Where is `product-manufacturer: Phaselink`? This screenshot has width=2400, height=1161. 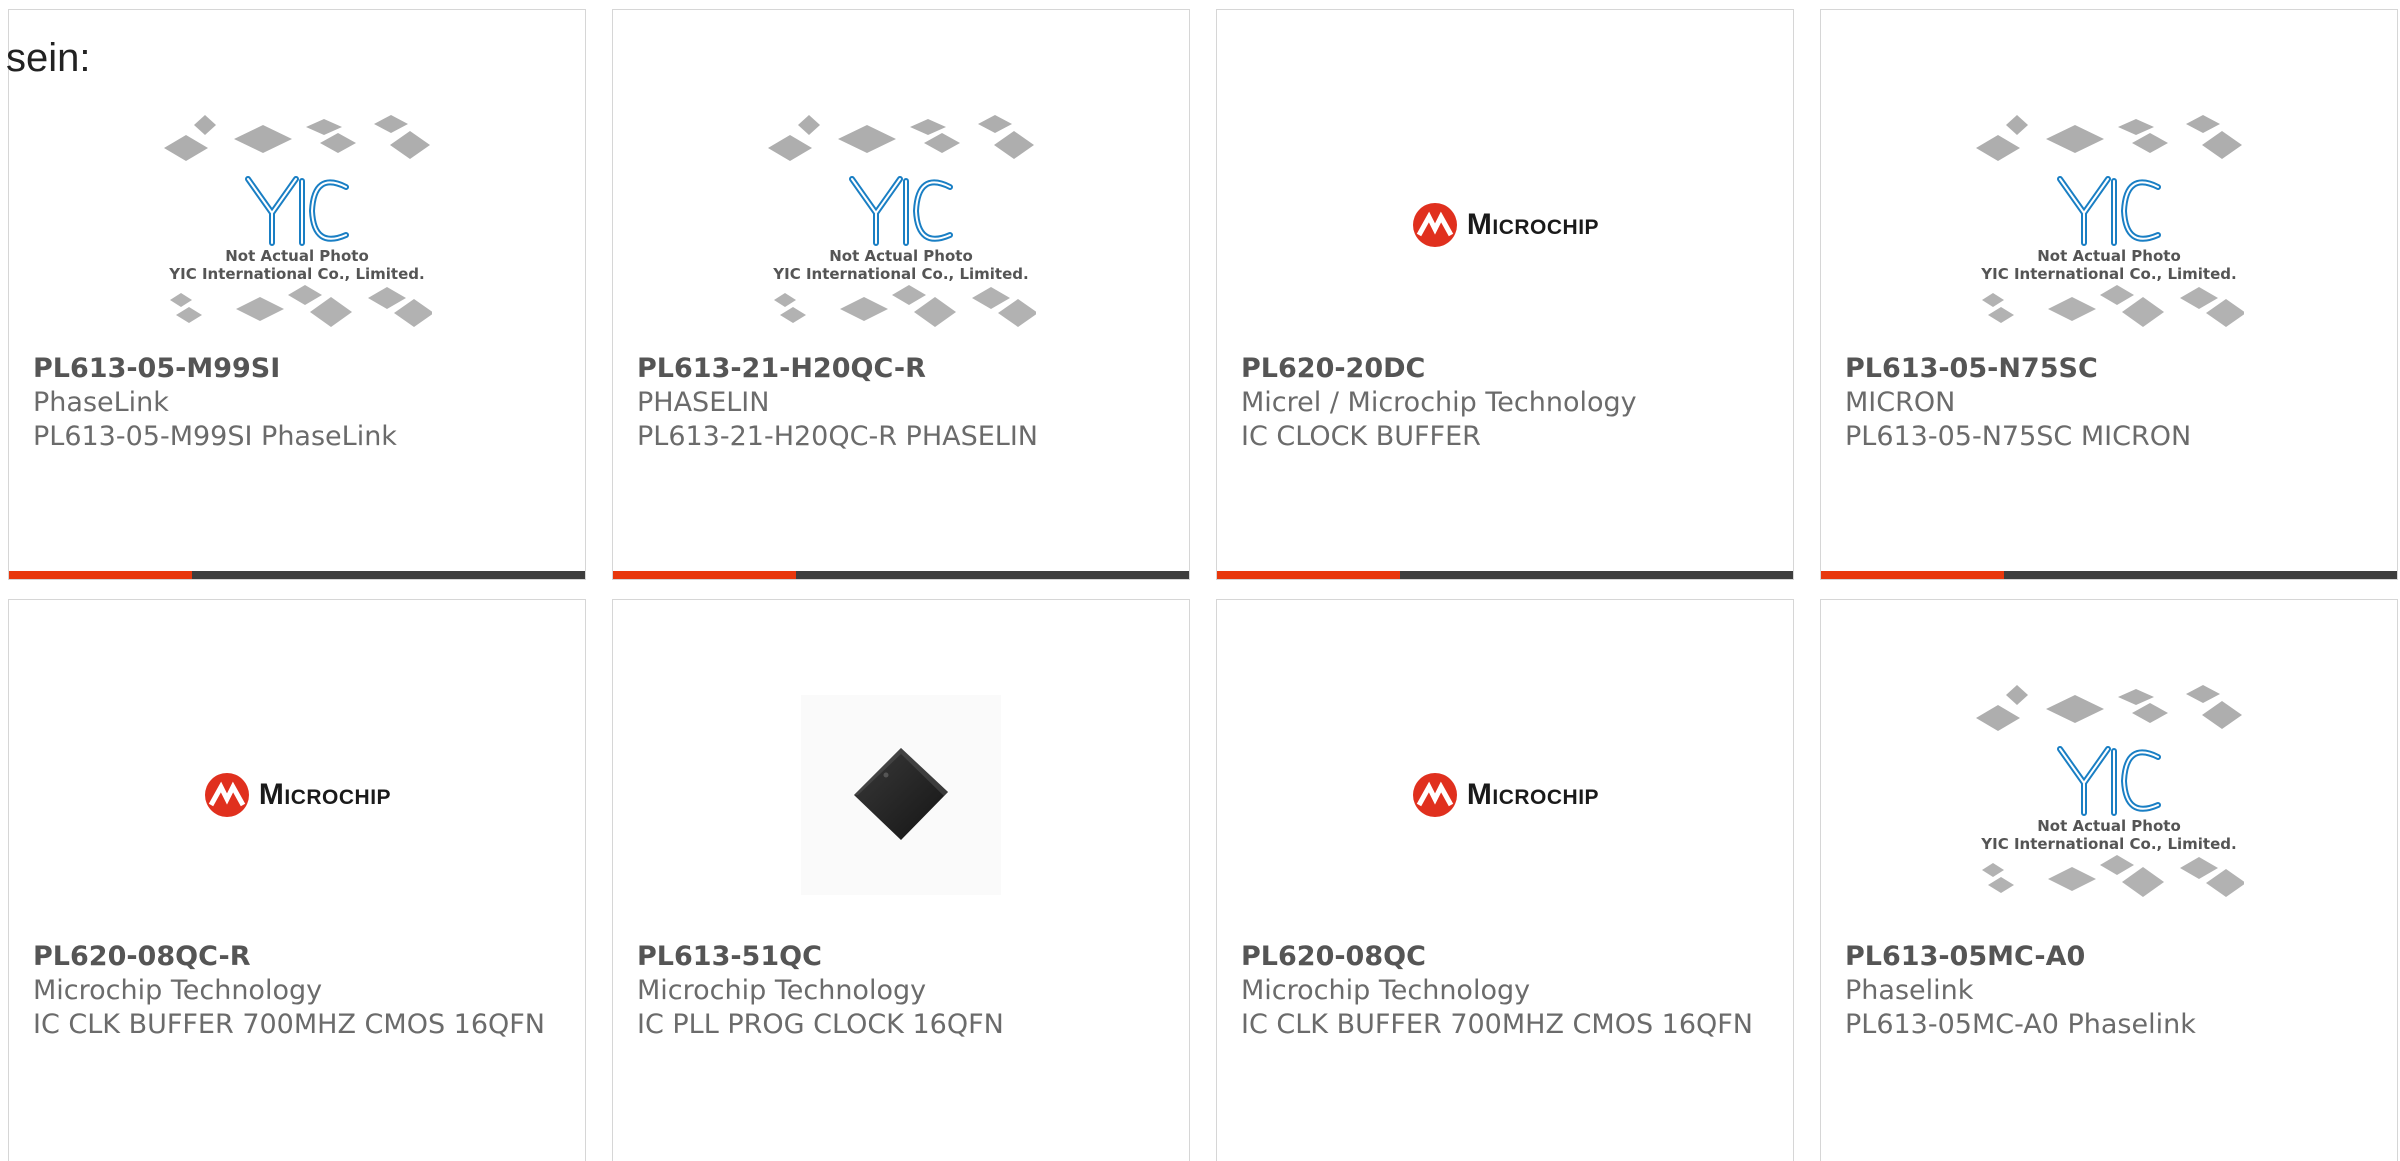 product-manufacturer: Phaselink is located at coordinates (1909, 990).